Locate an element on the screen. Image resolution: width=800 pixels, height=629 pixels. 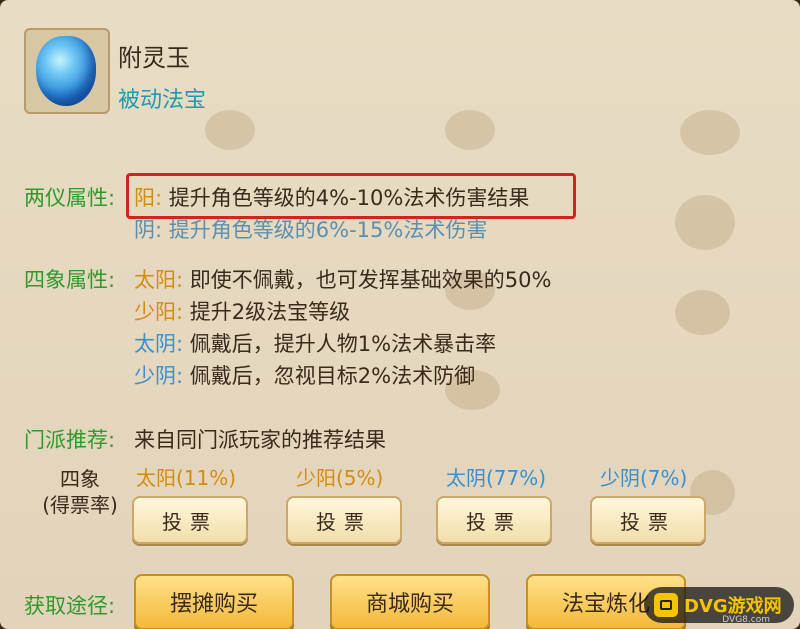
recommend-label: 门派推荐: is located at coordinates (70, 440).